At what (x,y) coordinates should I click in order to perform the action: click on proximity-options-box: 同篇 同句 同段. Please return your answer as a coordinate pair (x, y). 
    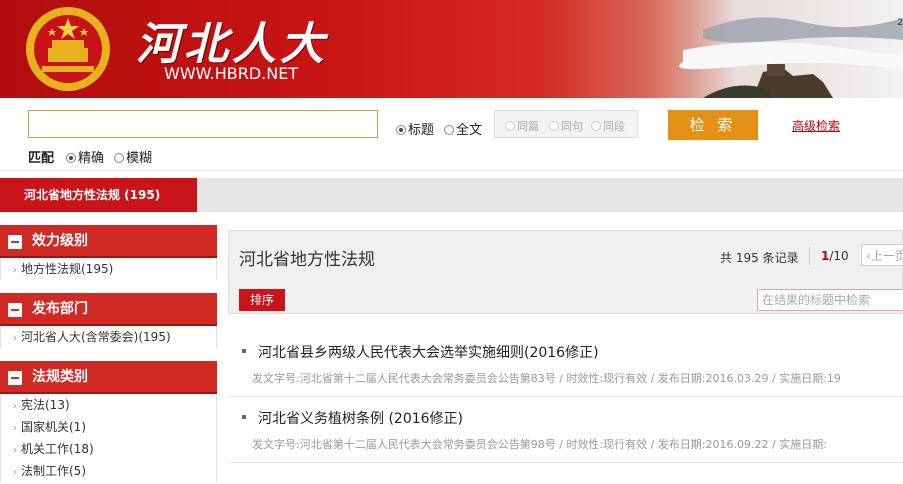
    Looking at the image, I should click on (566, 124).